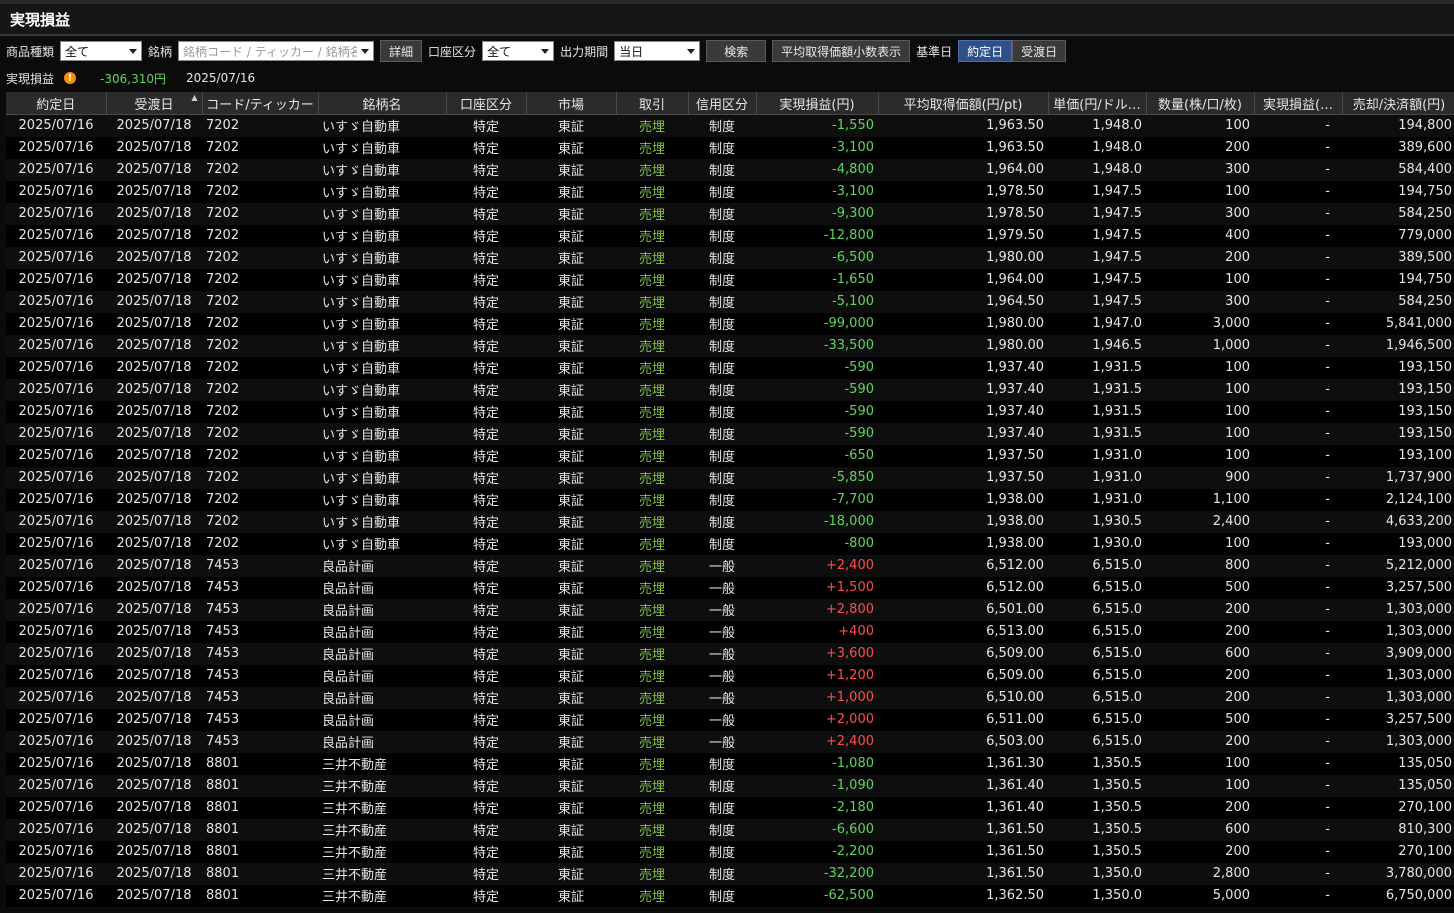 This screenshot has width=1454, height=913. I want to click on cell-avg-cost: 1,979.50, so click(963, 235).